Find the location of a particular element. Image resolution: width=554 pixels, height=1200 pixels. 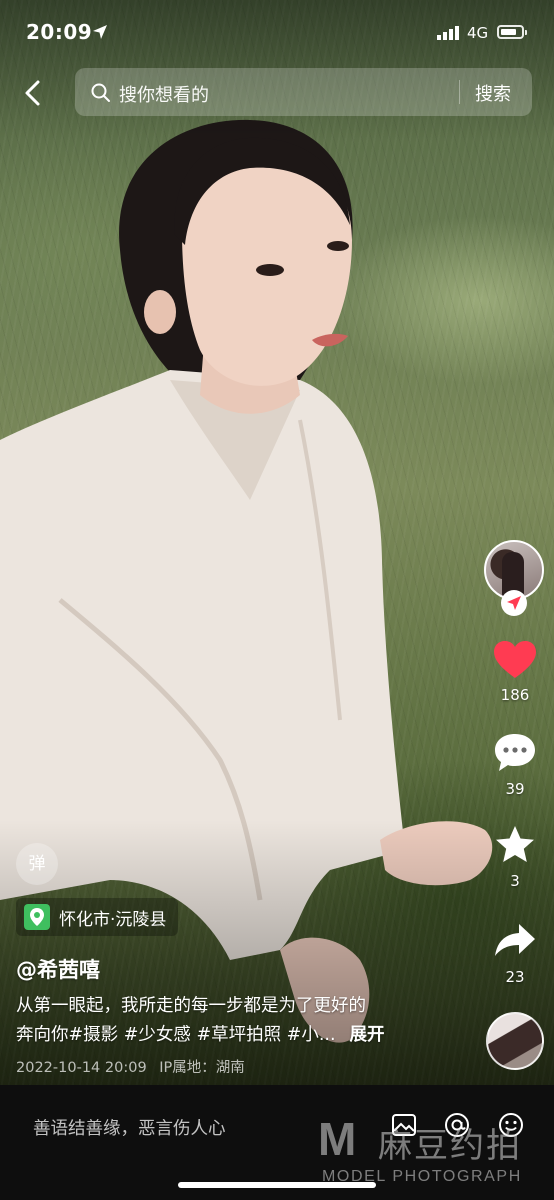

home-indicator is located at coordinates (277, 1185).